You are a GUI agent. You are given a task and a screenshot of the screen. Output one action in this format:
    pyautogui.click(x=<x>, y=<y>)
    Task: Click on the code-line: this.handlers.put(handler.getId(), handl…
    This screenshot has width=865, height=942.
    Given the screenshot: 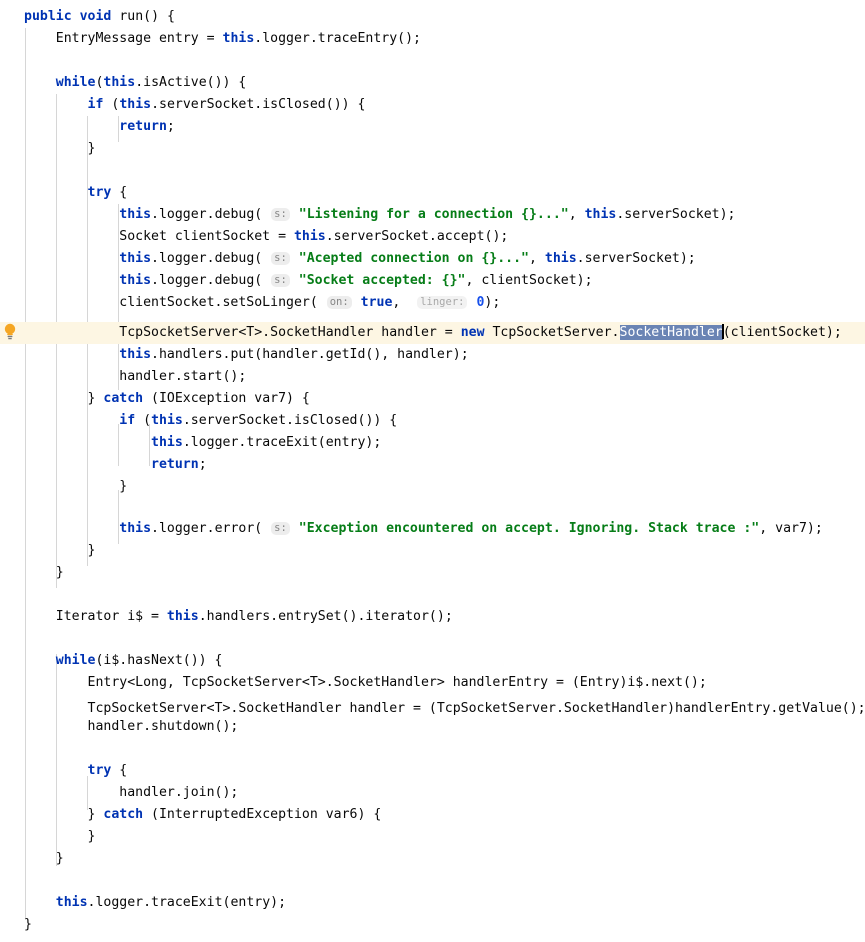 What is the action you would take?
    pyautogui.click(x=432, y=355)
    